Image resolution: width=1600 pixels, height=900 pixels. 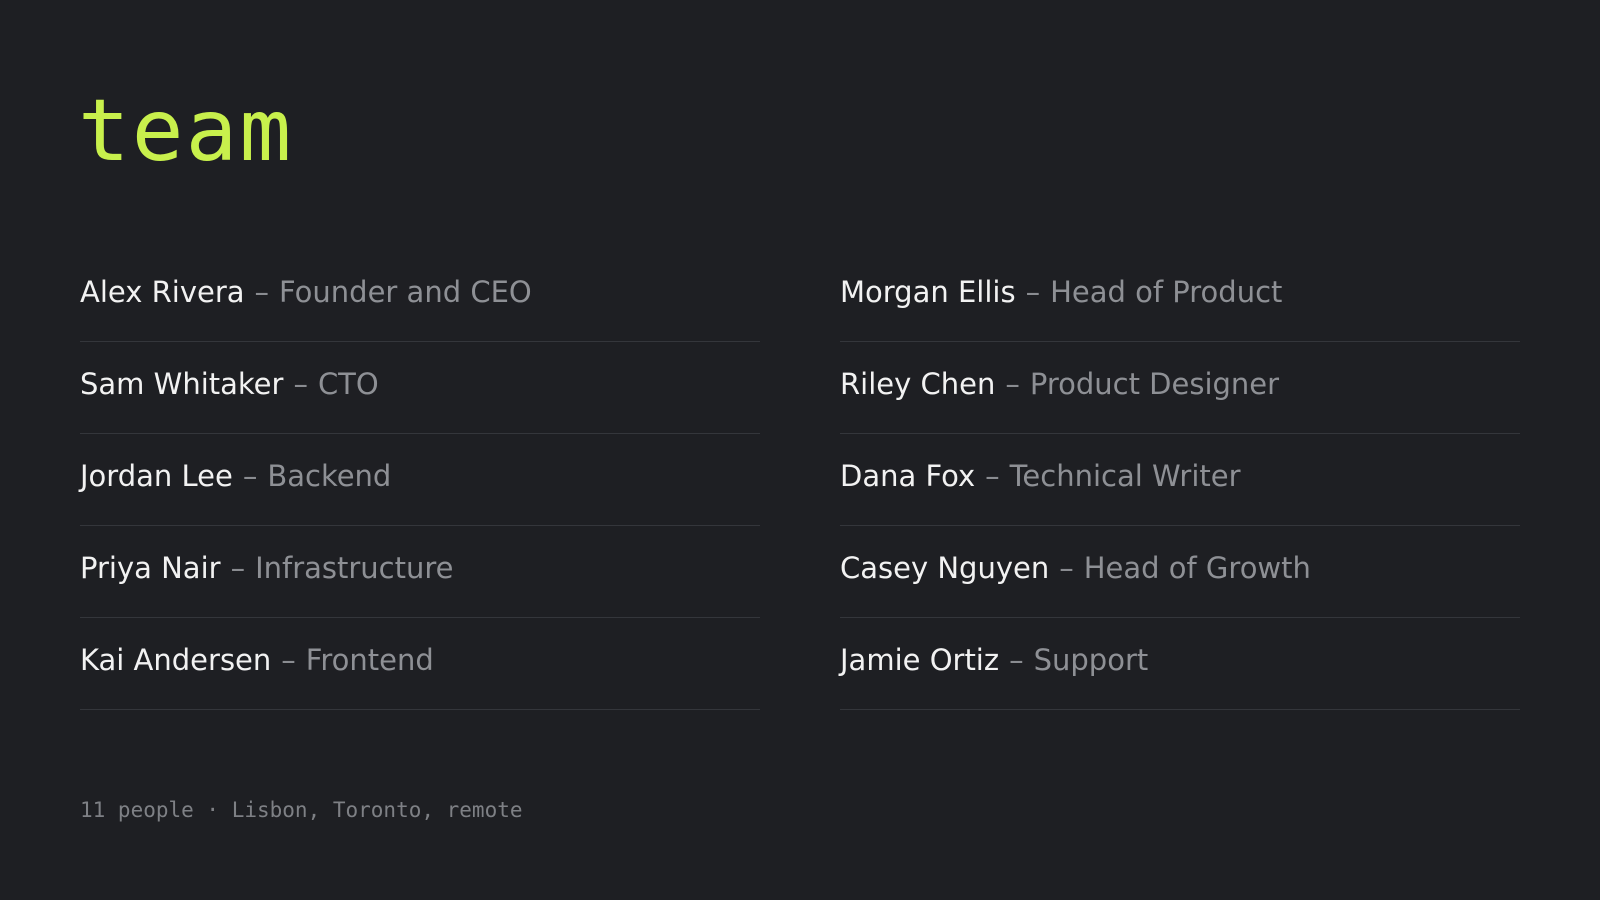 What do you see at coordinates (348, 384) in the screenshot?
I see `member-role: CTO` at bounding box center [348, 384].